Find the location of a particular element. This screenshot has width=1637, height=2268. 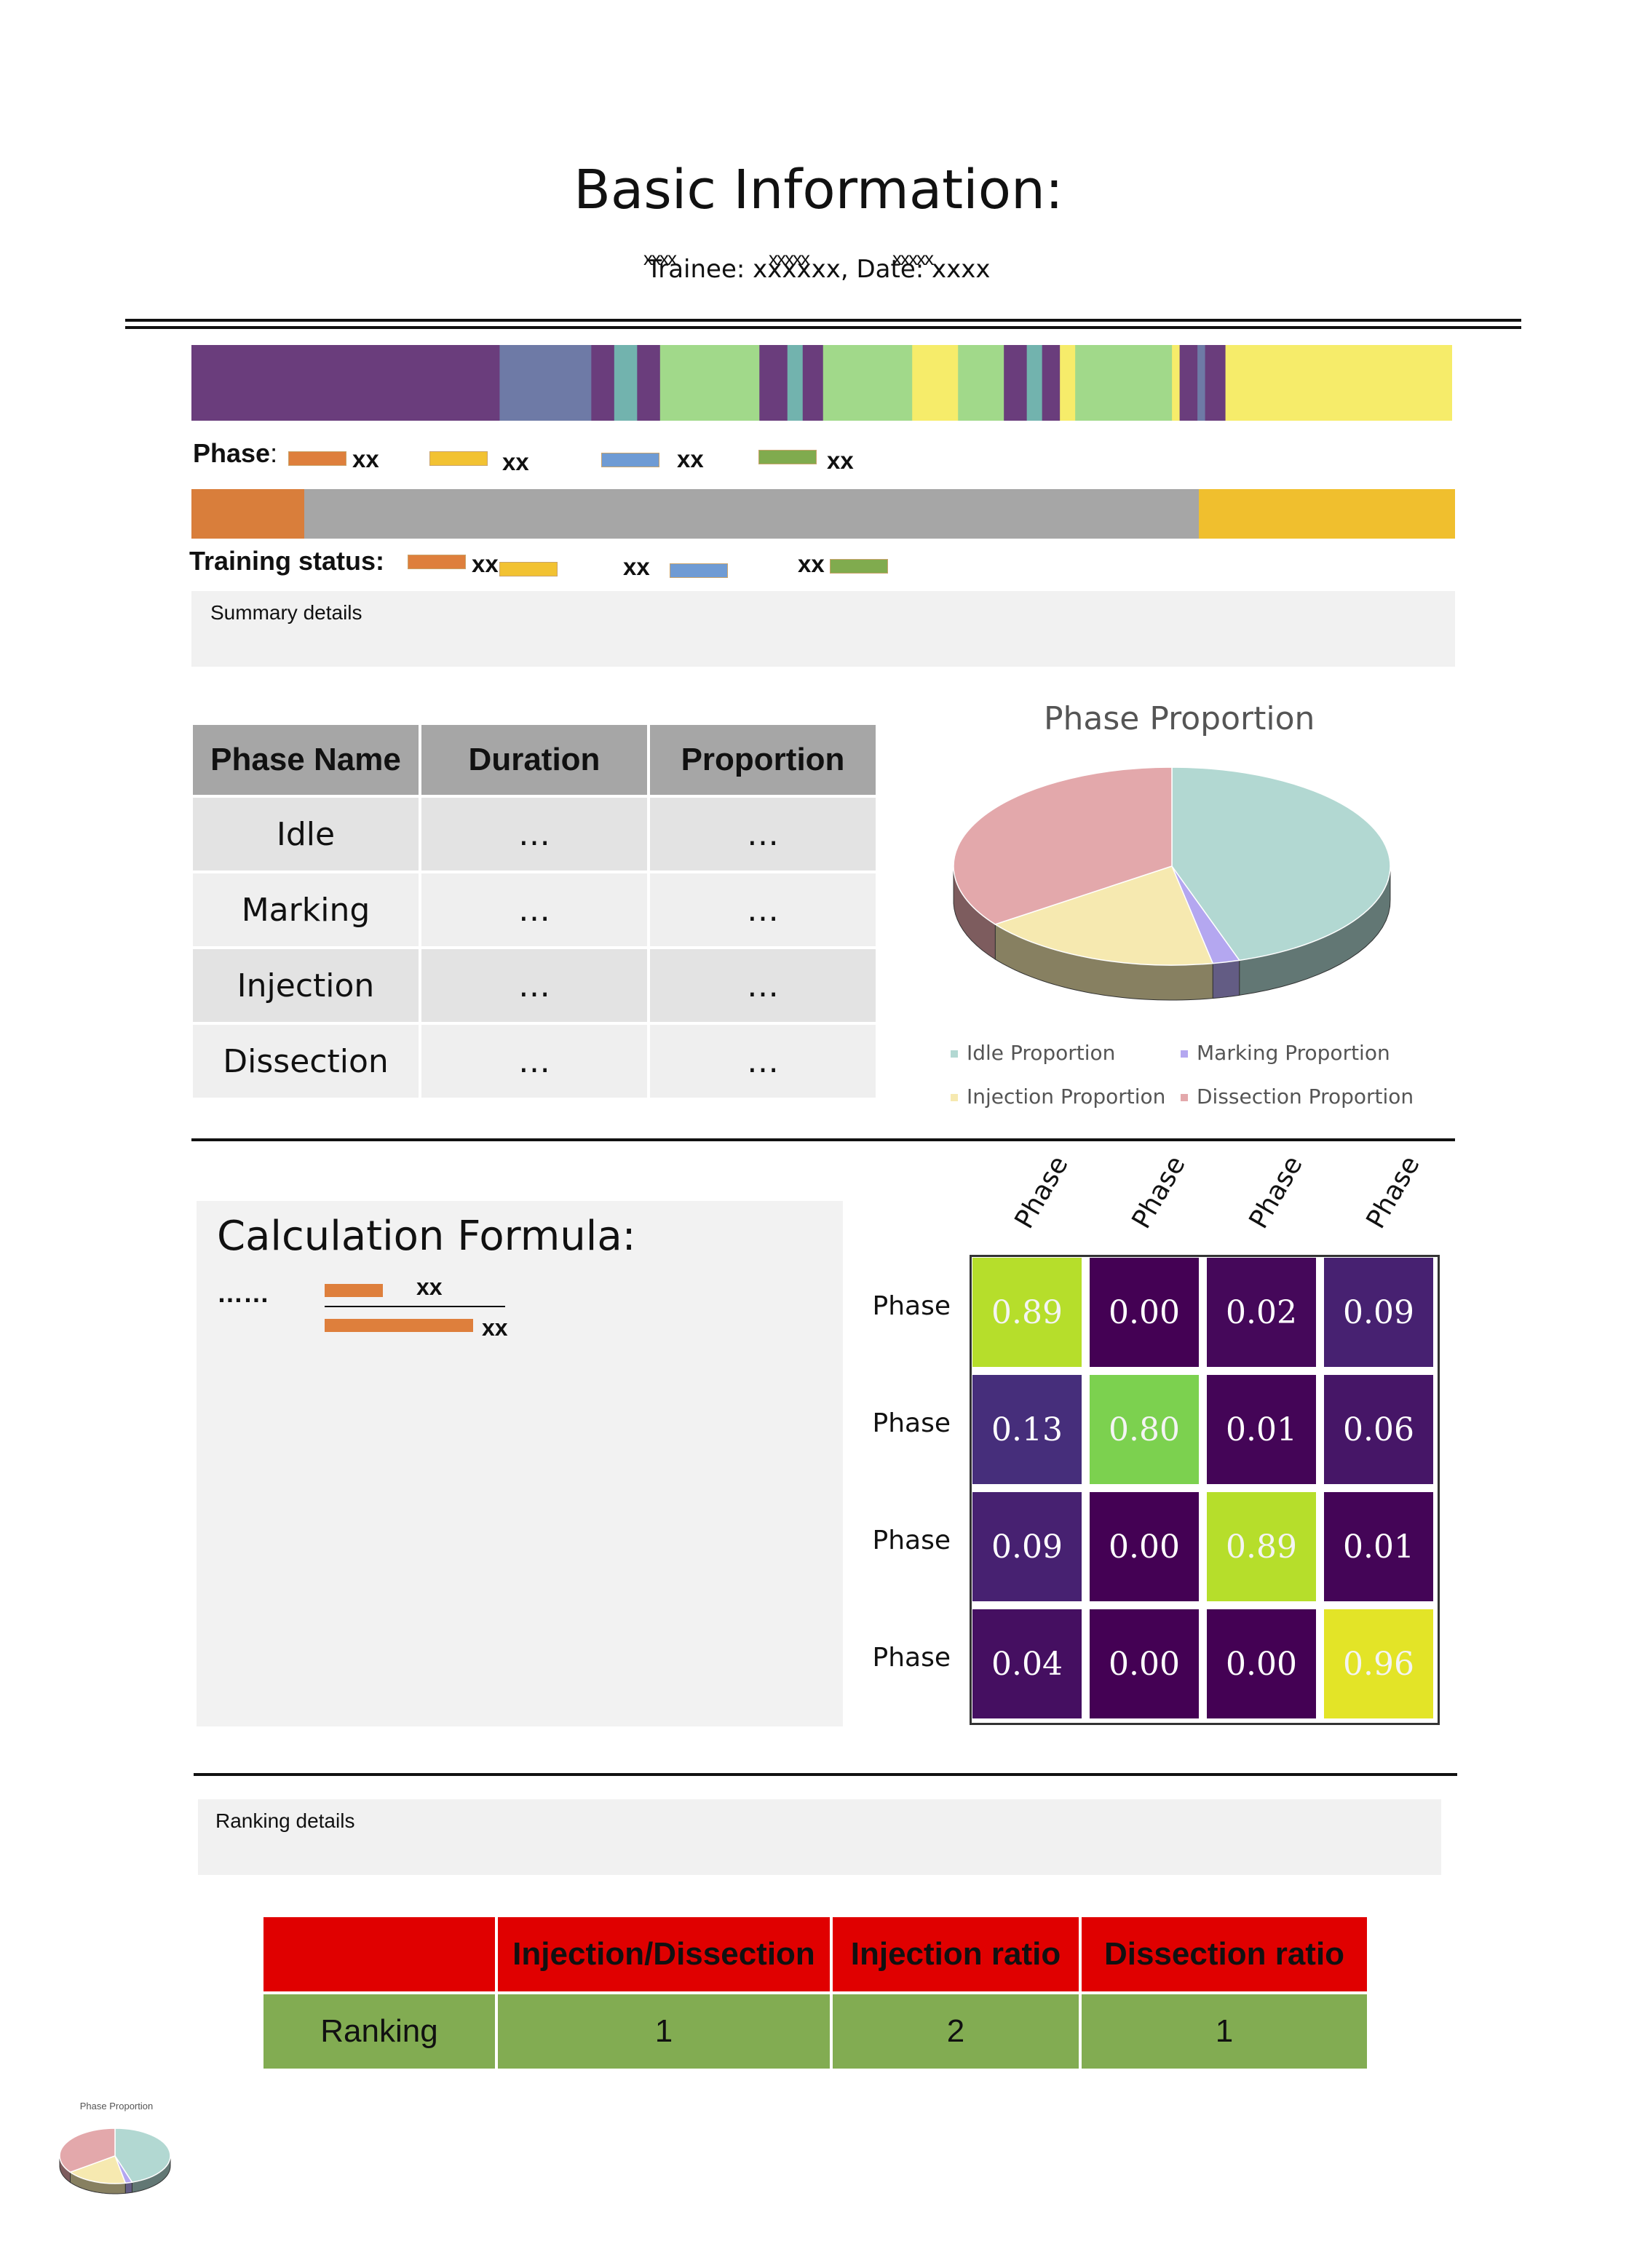

ranking-injection-ratio-value: 2 is located at coordinates (956, 2031).